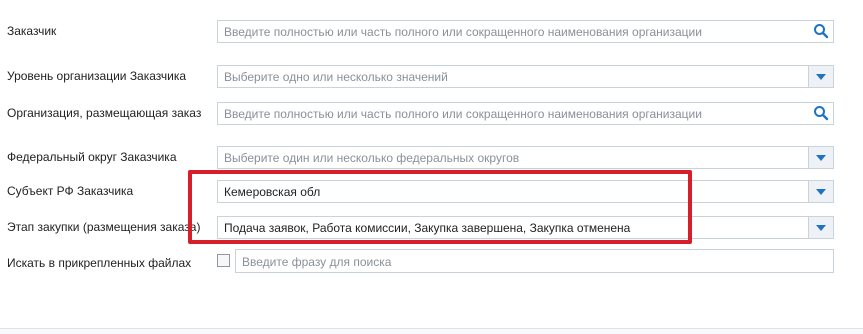 The height and width of the screenshot is (334, 863). Describe the element at coordinates (99, 263) in the screenshot. I see `attached-files-label: Искать в прикрепленных файлах` at that location.